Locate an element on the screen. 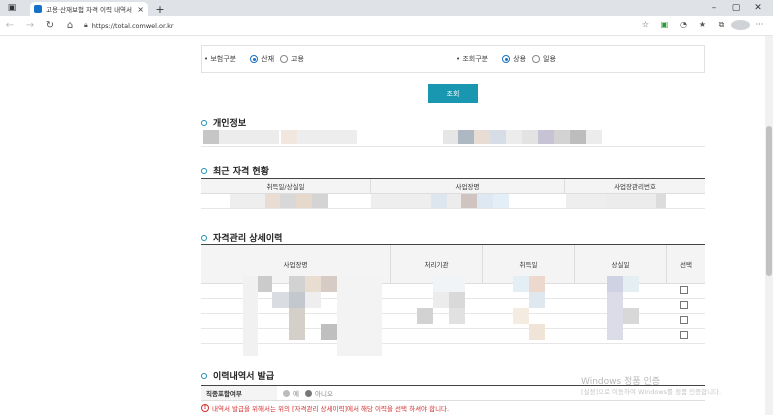  section-issue: 이력내역서 발급 is located at coordinates (237, 375).